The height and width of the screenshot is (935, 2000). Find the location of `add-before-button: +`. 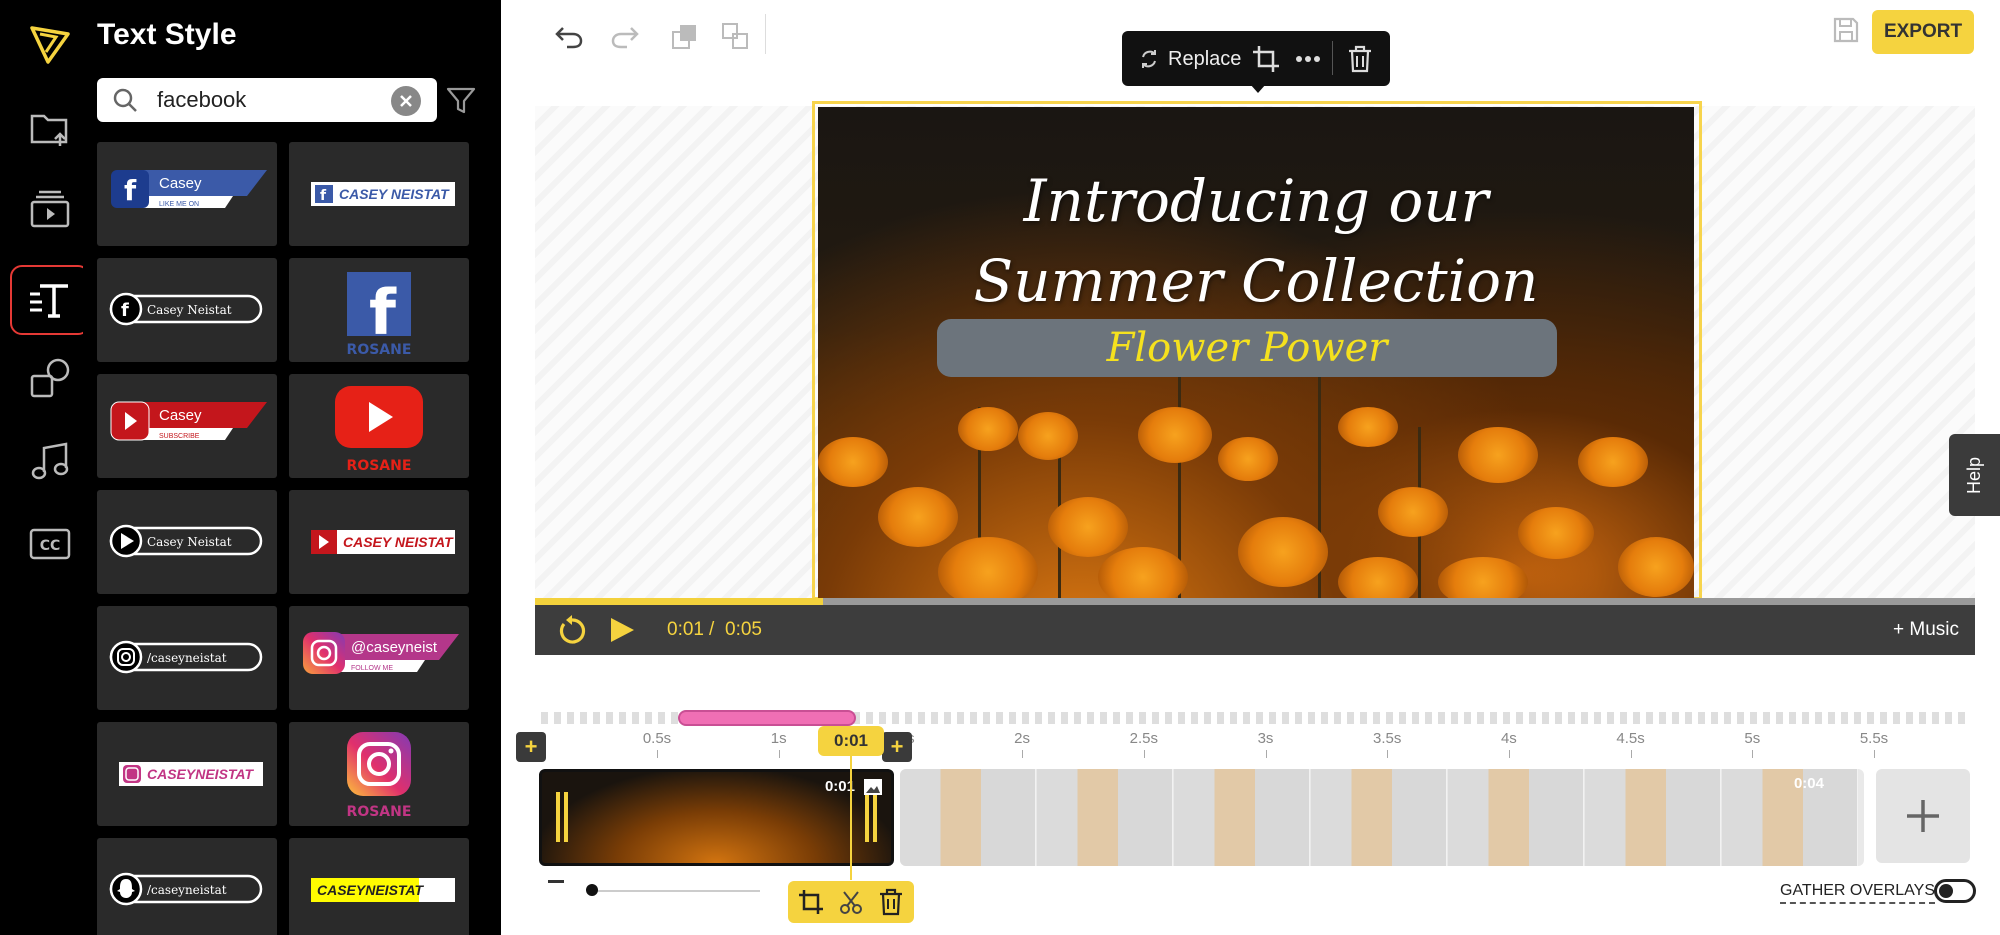

add-before-button: + is located at coordinates (531, 747).